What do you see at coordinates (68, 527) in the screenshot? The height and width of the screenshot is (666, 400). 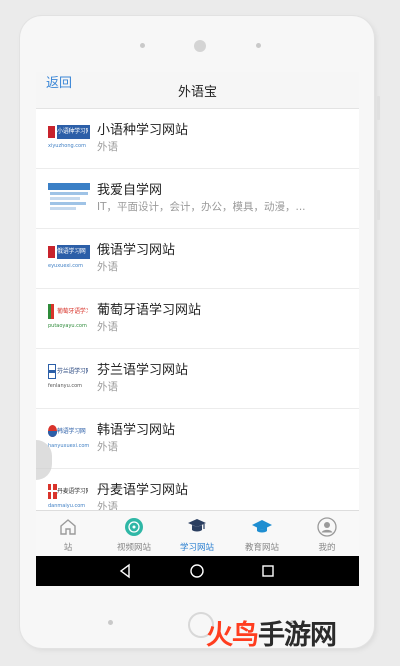 I see `home-icon` at bounding box center [68, 527].